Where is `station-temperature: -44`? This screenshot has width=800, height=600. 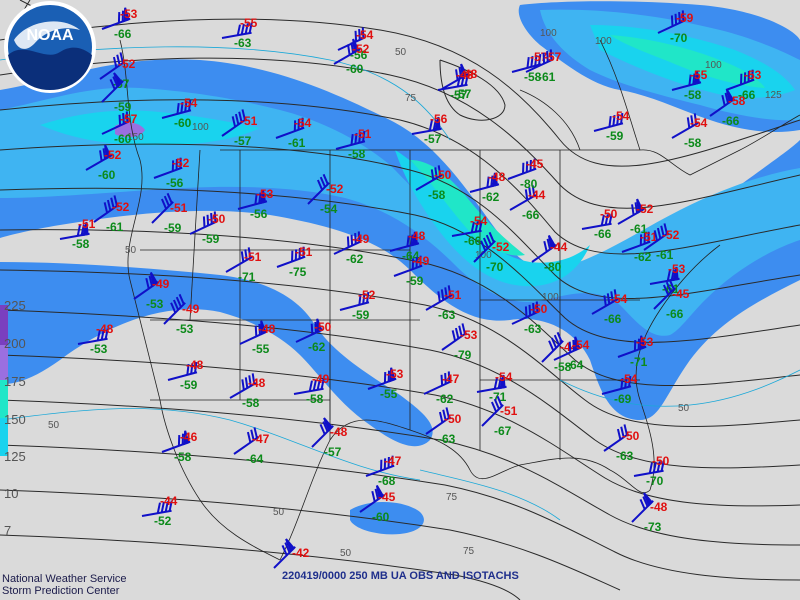 station-temperature: -44 is located at coordinates (169, 501).